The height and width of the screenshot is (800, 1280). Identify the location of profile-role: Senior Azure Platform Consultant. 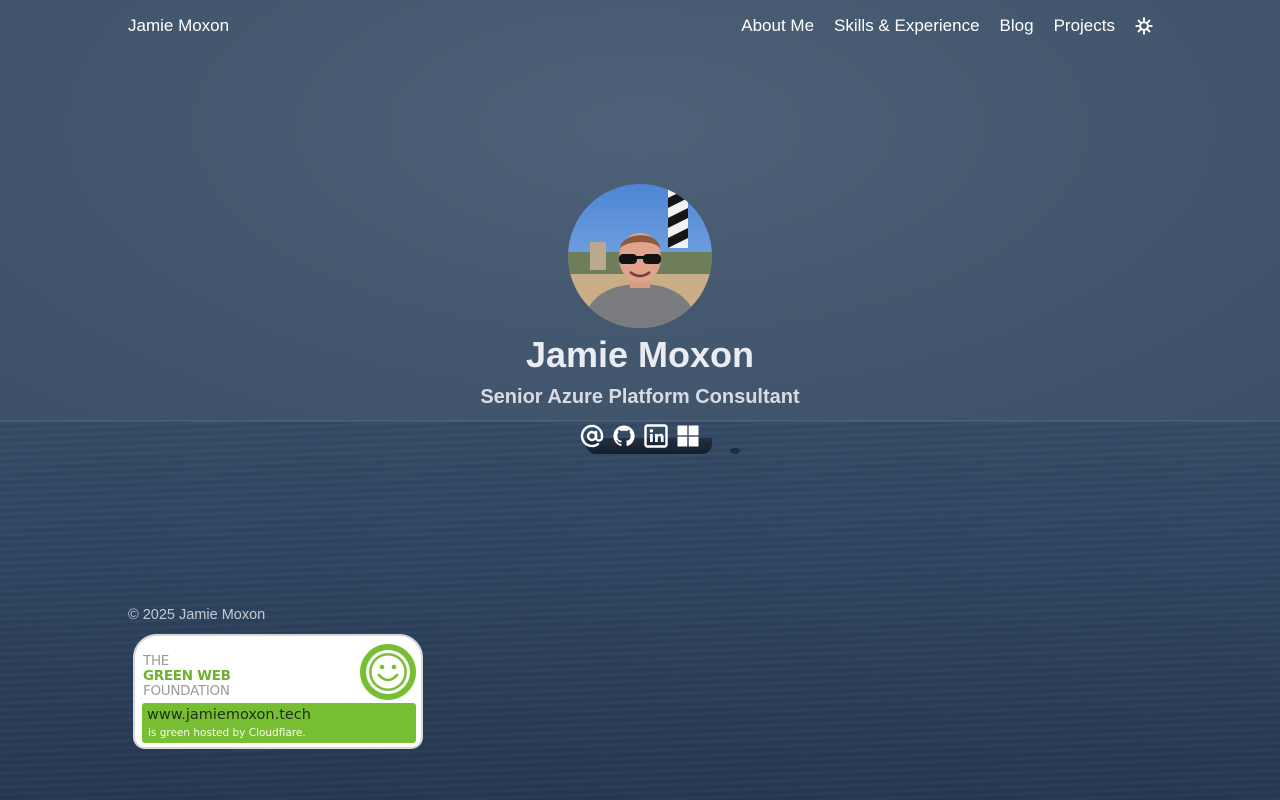
(640, 397).